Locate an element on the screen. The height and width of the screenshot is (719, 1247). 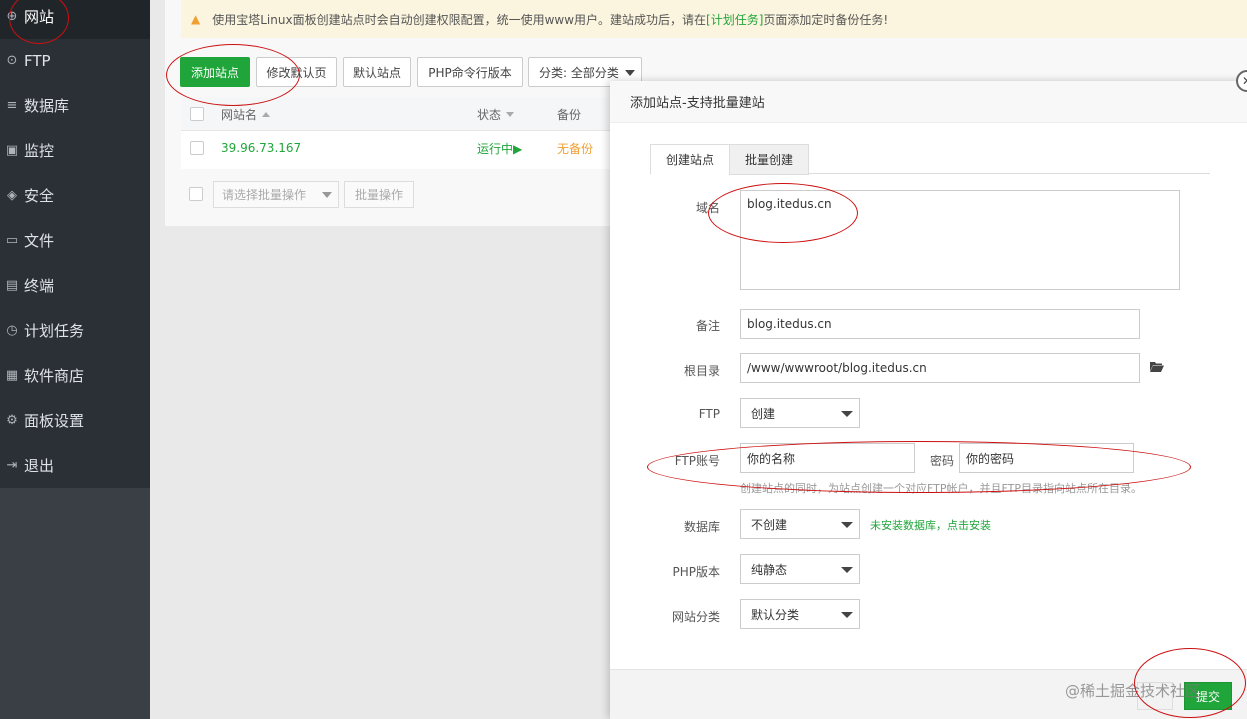
root-dir-input: /www/wwwroot/blog.itedus.cn is located at coordinates (940, 368).